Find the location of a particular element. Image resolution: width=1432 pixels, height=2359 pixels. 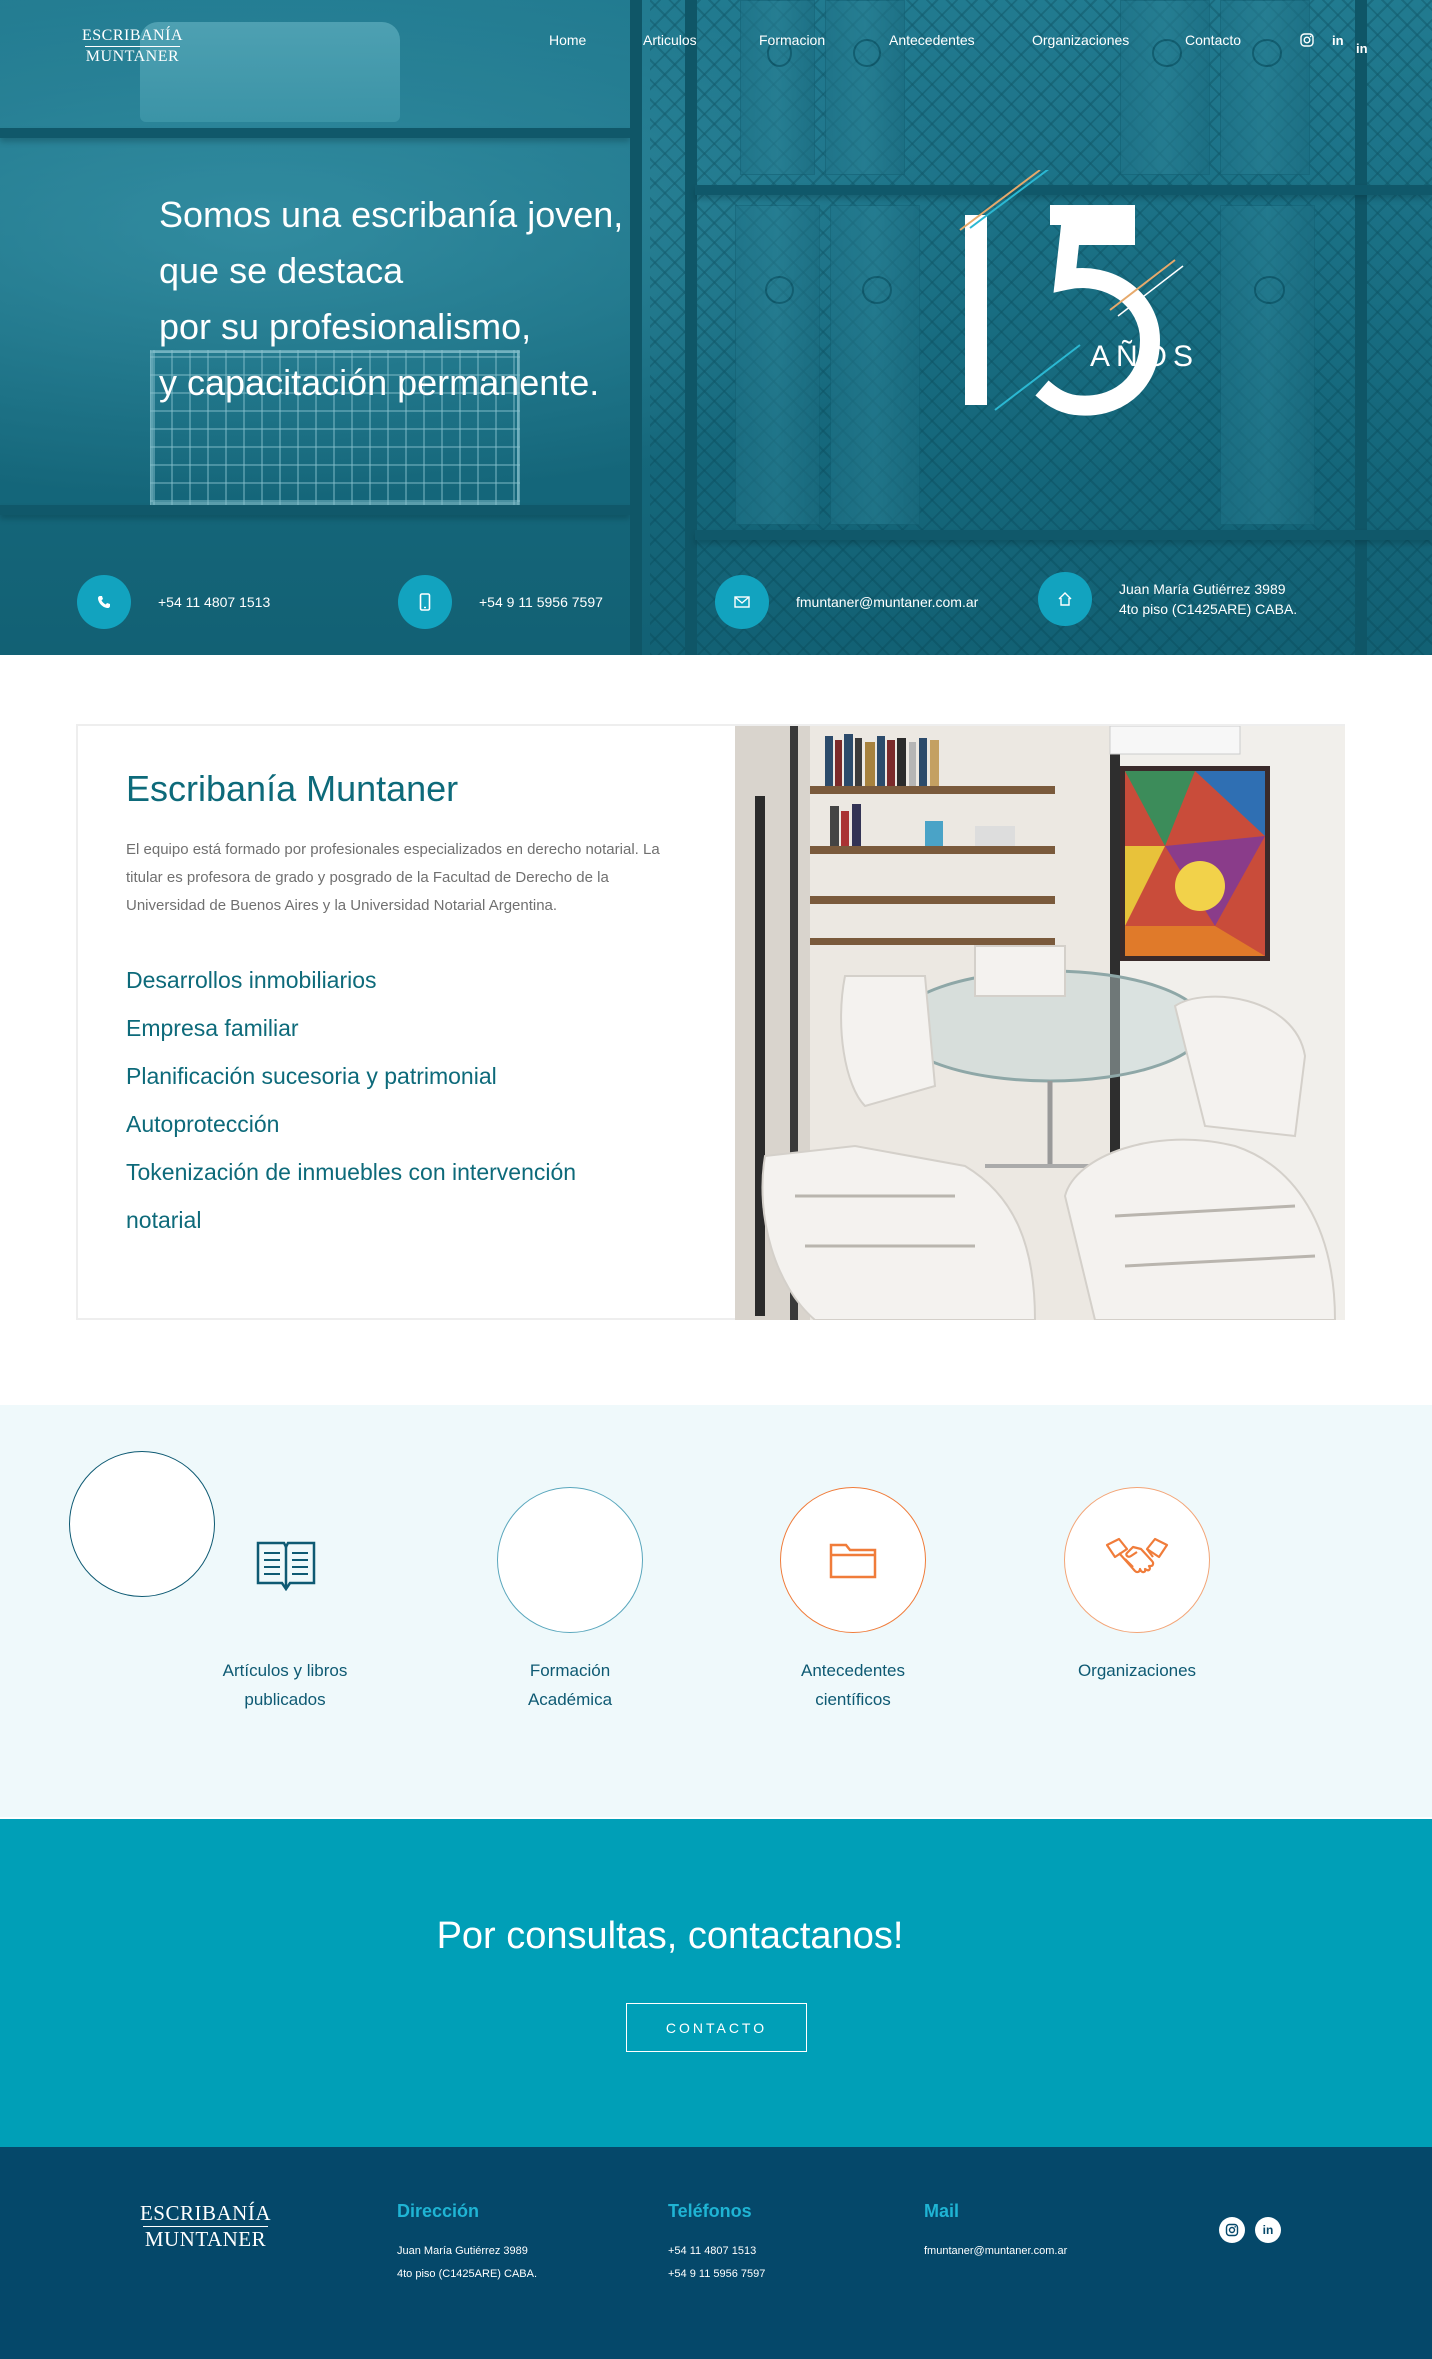

footer-phone-1: +54 11 4807 1513 is located at coordinates (716, 2251).